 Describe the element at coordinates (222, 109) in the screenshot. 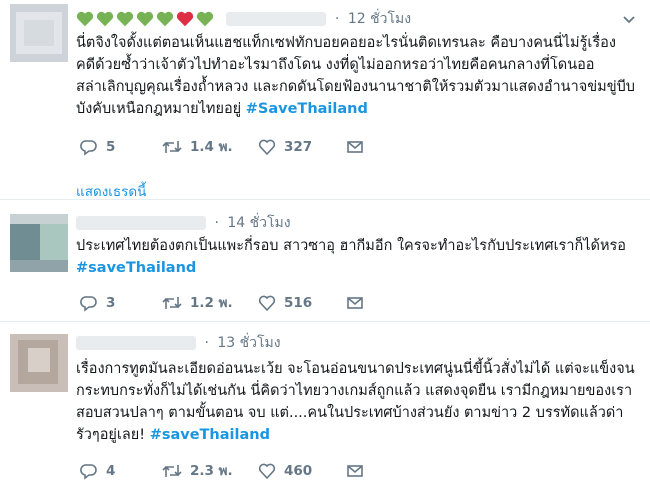

I see `tweet-text-line: บังคับเหนือกฎหมายไทยอยู่ #SaveThailand` at that location.